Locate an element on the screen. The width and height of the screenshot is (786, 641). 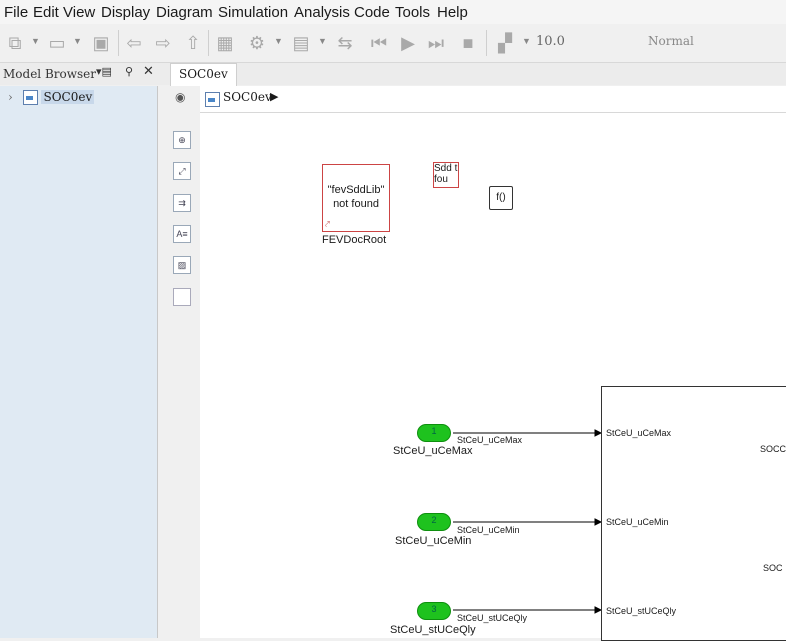
signal-label: StCeU_uCeMin is located at coordinates (488, 530).